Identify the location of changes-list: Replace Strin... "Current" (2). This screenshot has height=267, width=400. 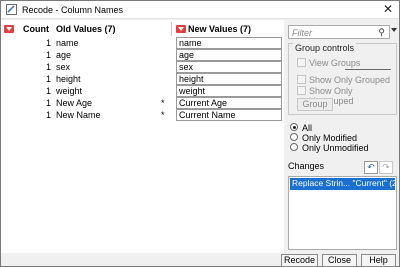
(342, 213).